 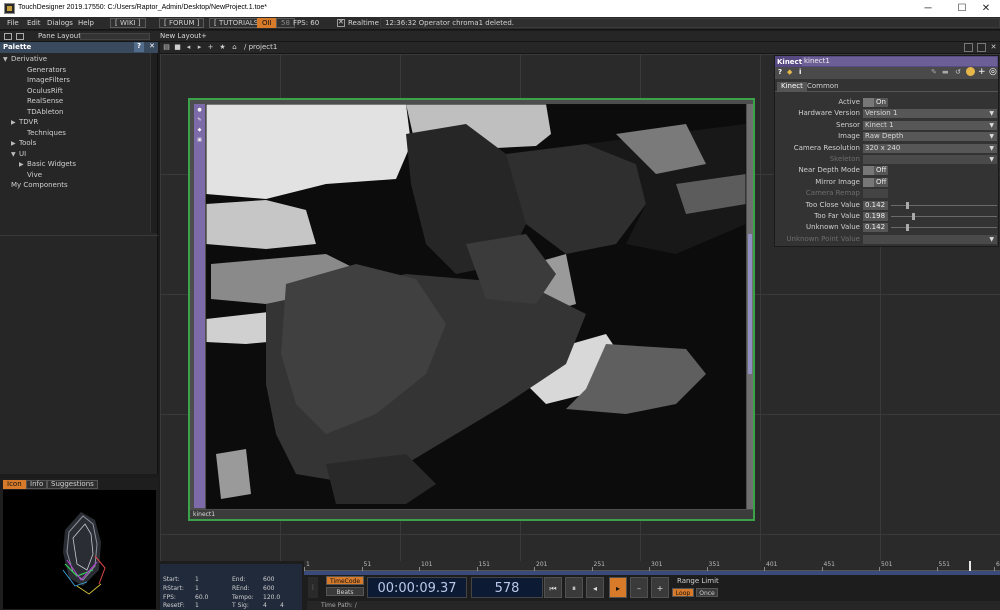 What do you see at coordinates (152, 47) in the screenshot?
I see `palette-close-icon: ✕` at bounding box center [152, 47].